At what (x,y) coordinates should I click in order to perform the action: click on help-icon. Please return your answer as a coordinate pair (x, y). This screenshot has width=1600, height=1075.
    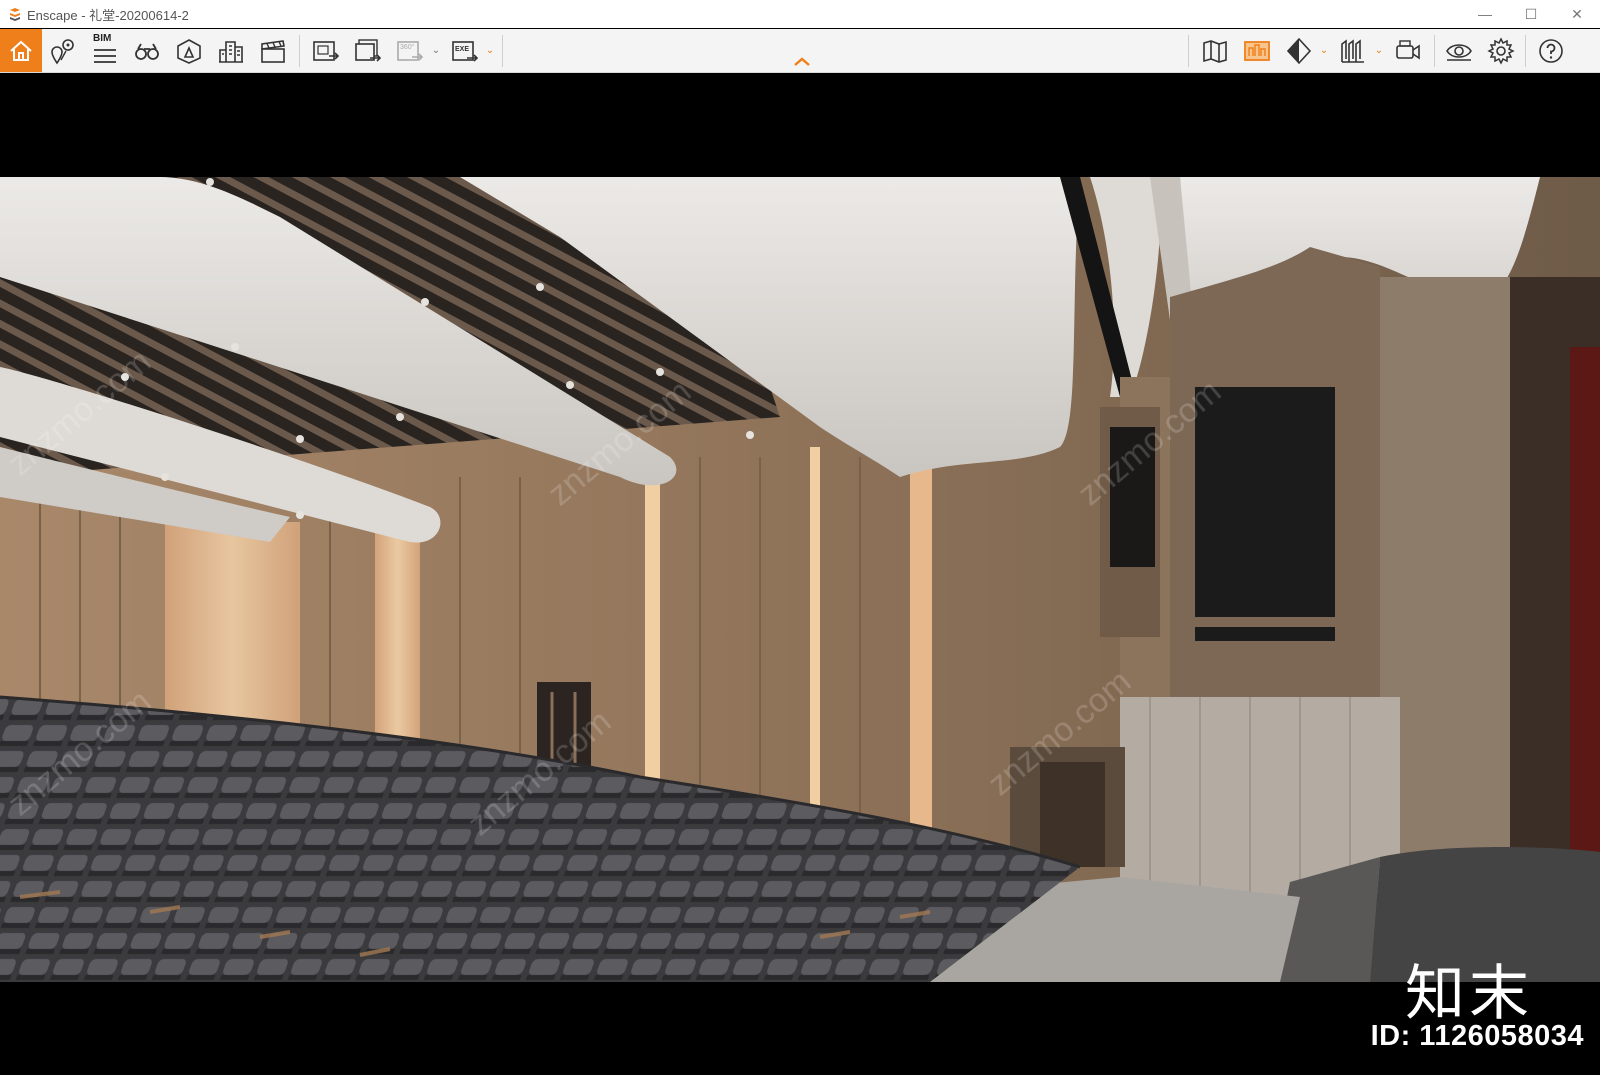
    Looking at the image, I should click on (1551, 50).